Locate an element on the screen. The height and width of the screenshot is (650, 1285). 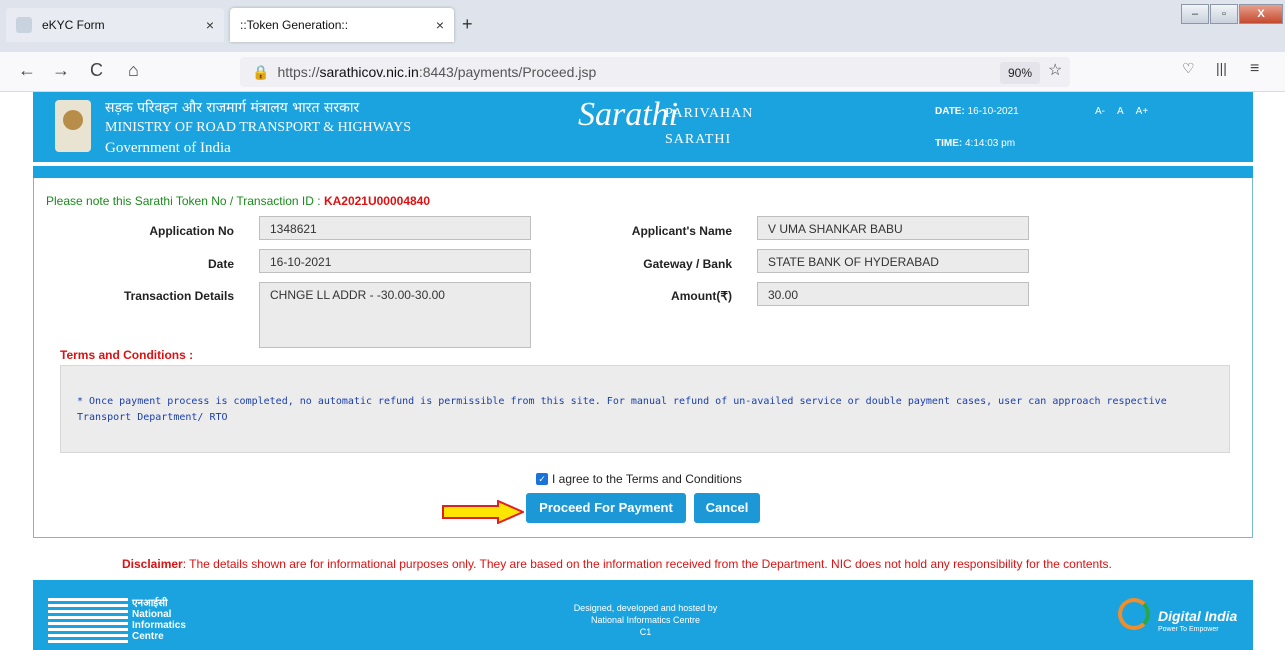
amount-field: 30.00 is located at coordinates (893, 294).